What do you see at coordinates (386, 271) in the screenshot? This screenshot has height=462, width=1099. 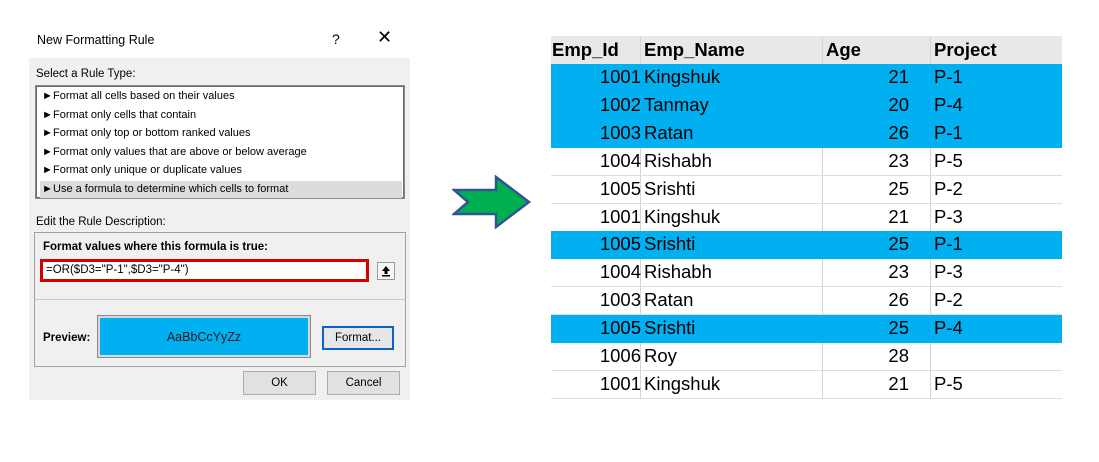 I see `collapse-dialog-icon` at bounding box center [386, 271].